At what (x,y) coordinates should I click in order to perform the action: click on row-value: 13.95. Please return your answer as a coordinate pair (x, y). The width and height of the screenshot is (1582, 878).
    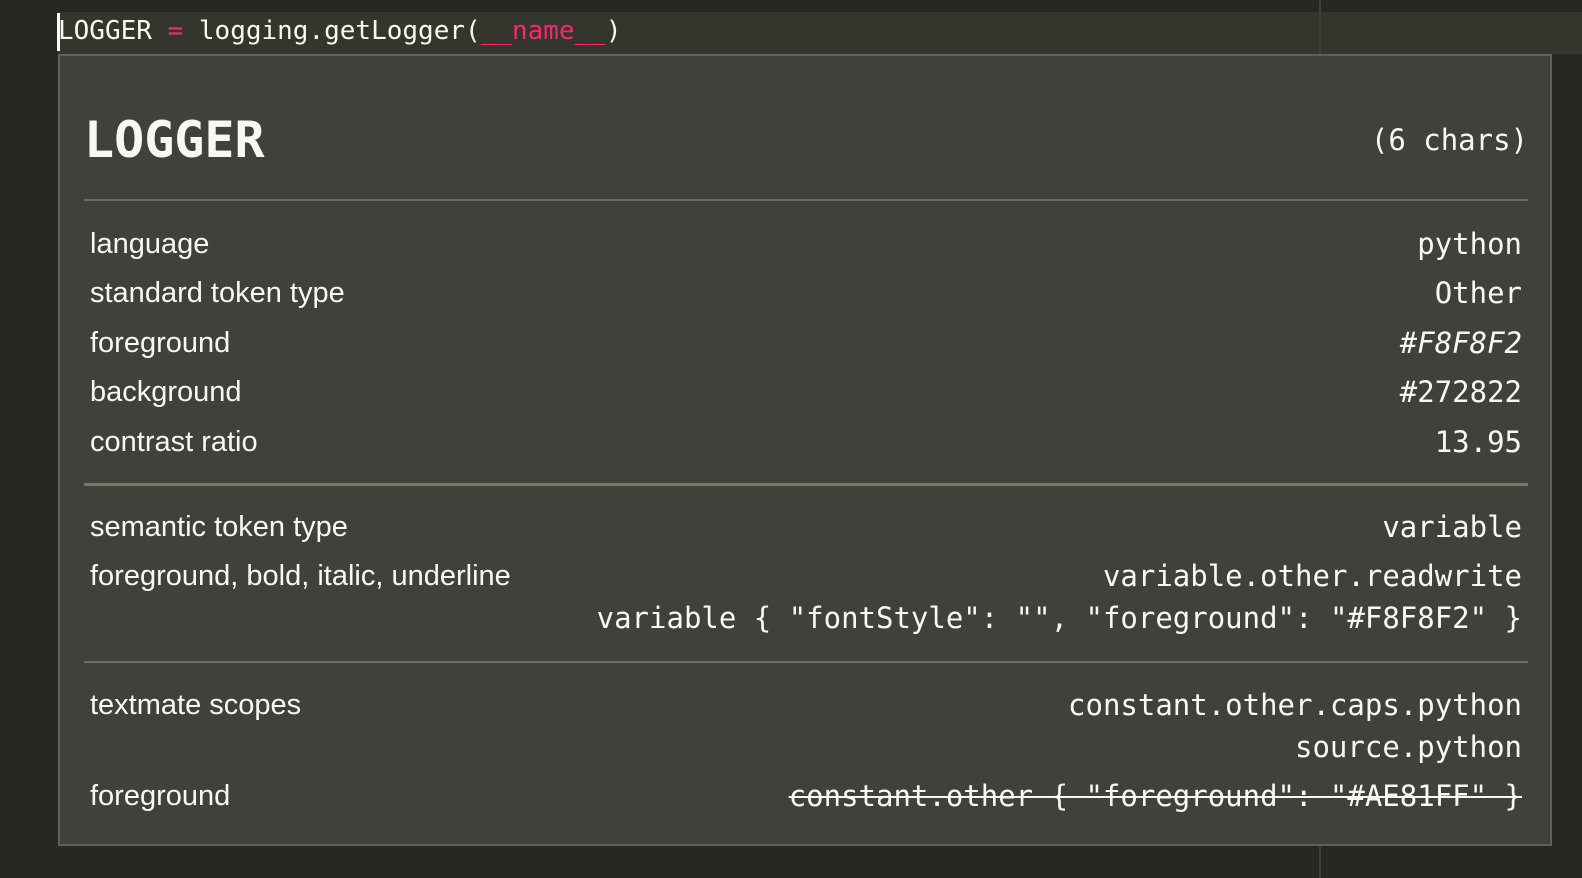
    Looking at the image, I should click on (1478, 442).